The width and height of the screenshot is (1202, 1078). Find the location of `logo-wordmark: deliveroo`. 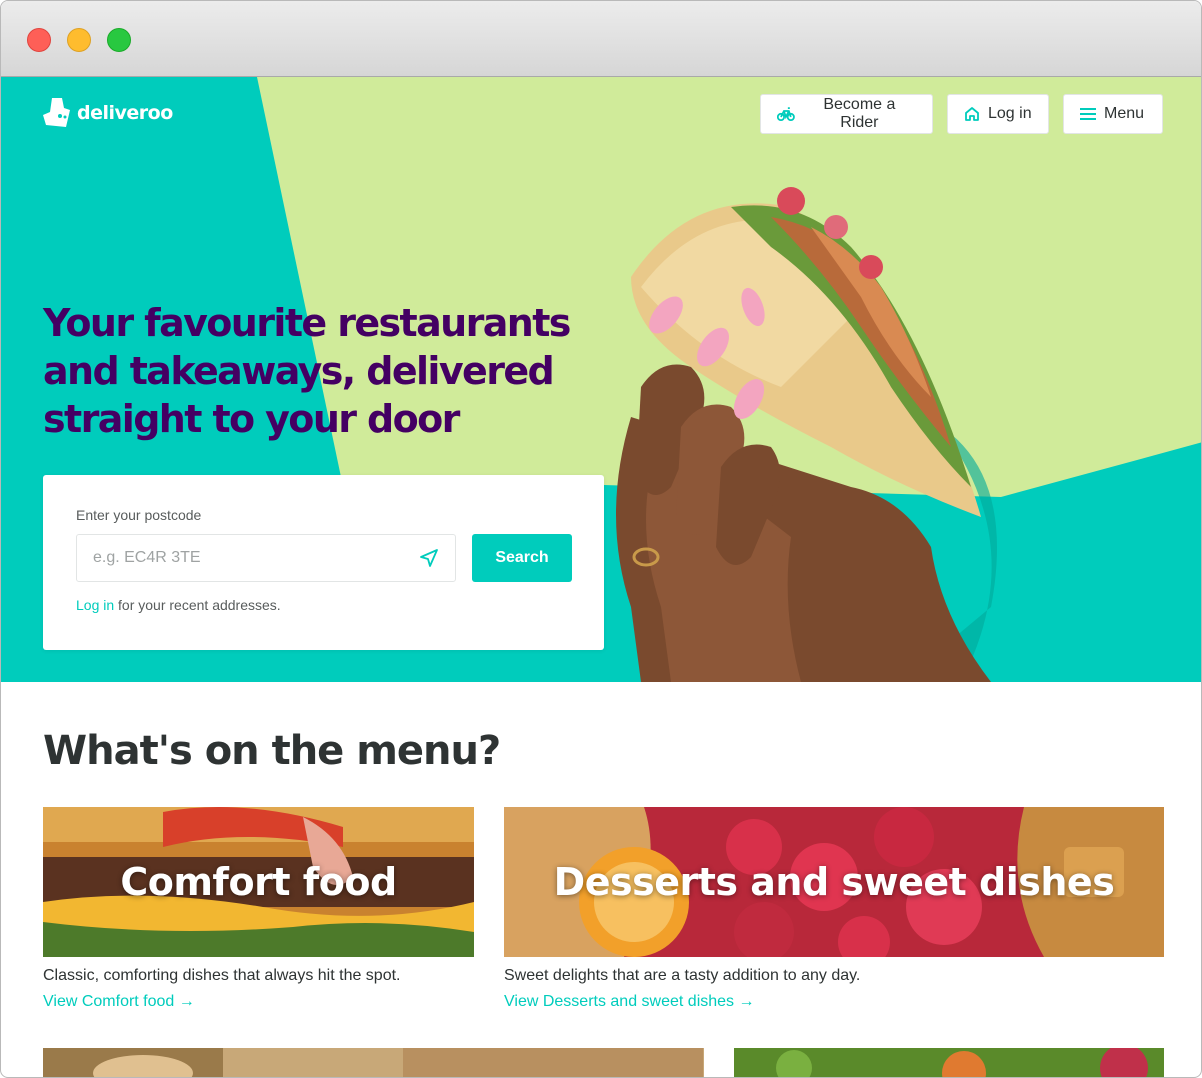

logo-wordmark: deliveroo is located at coordinates (125, 113).